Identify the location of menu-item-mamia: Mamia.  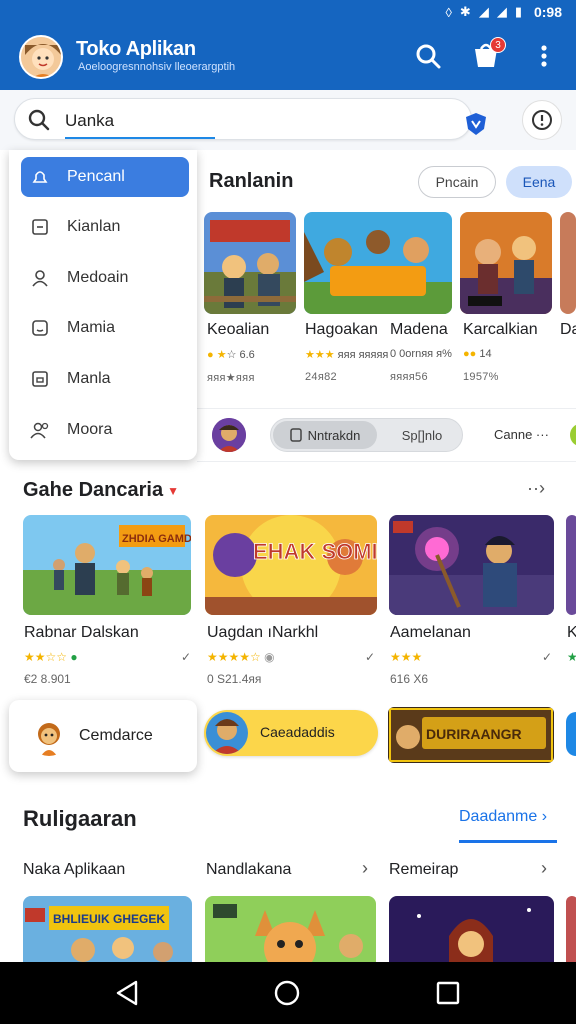
(105, 328).